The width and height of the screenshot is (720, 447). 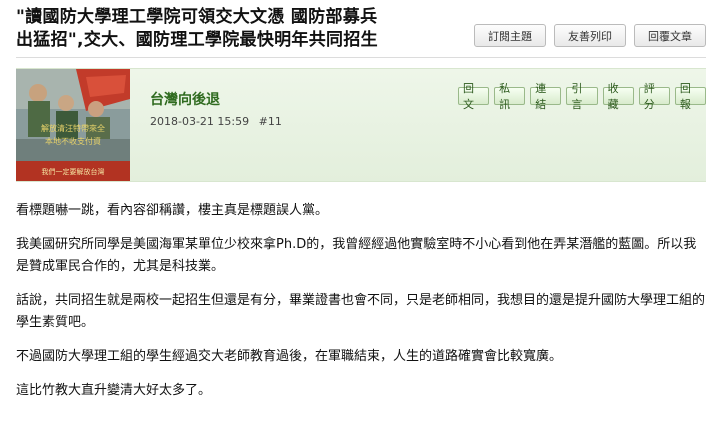 I want to click on rate-button: 評分, so click(x=654, y=96).